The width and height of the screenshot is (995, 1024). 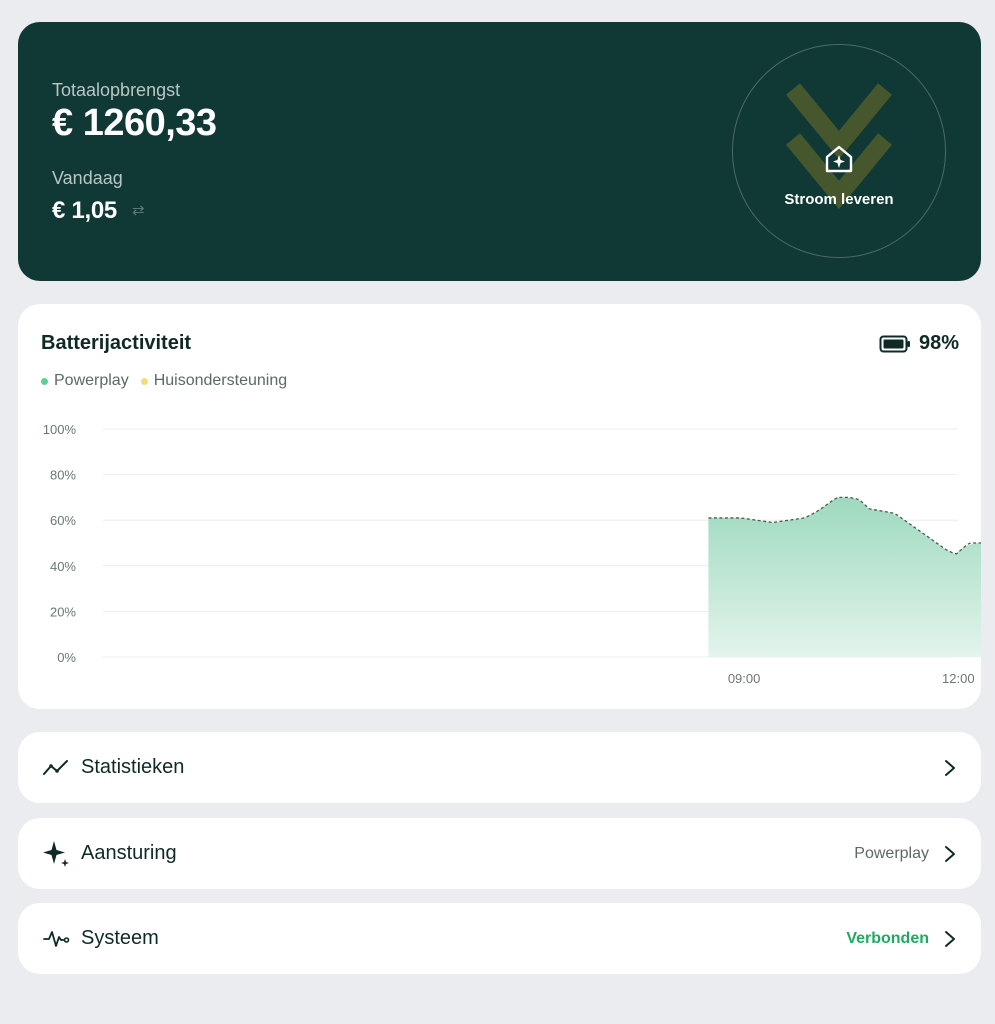 What do you see at coordinates (144, 381) in the screenshot?
I see `legend-dot-huisondersteuning` at bounding box center [144, 381].